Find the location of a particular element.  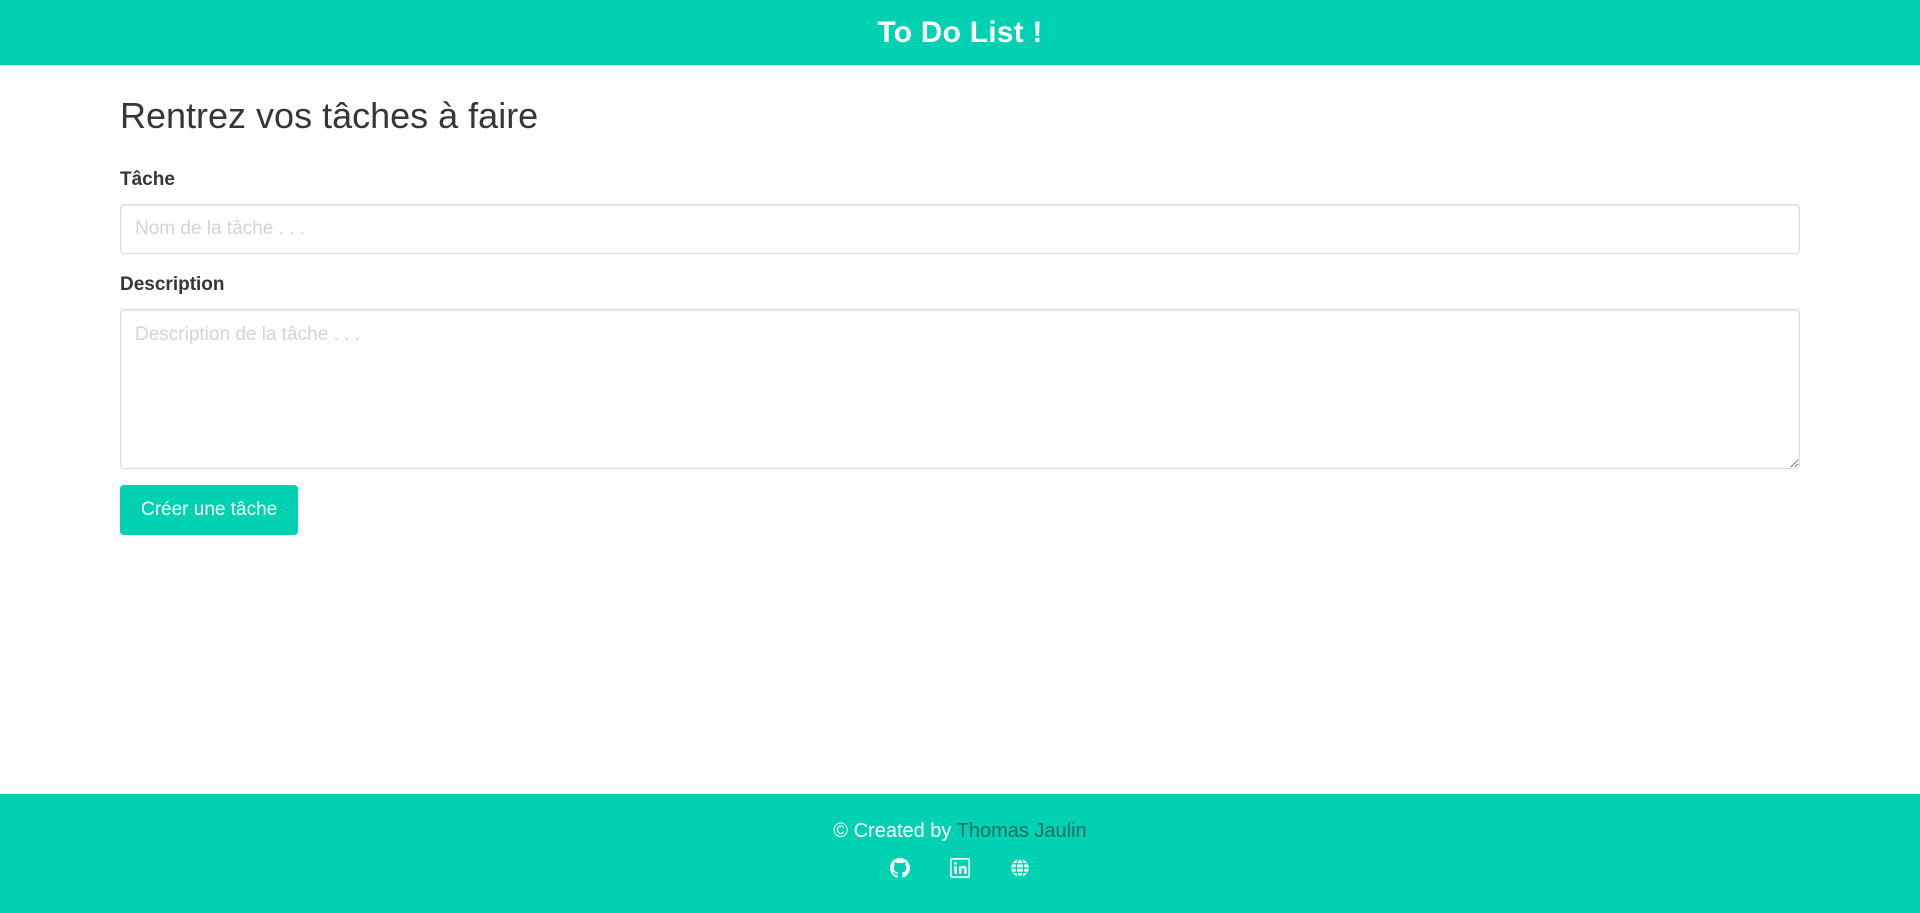

description-label: Description is located at coordinates (172, 284).